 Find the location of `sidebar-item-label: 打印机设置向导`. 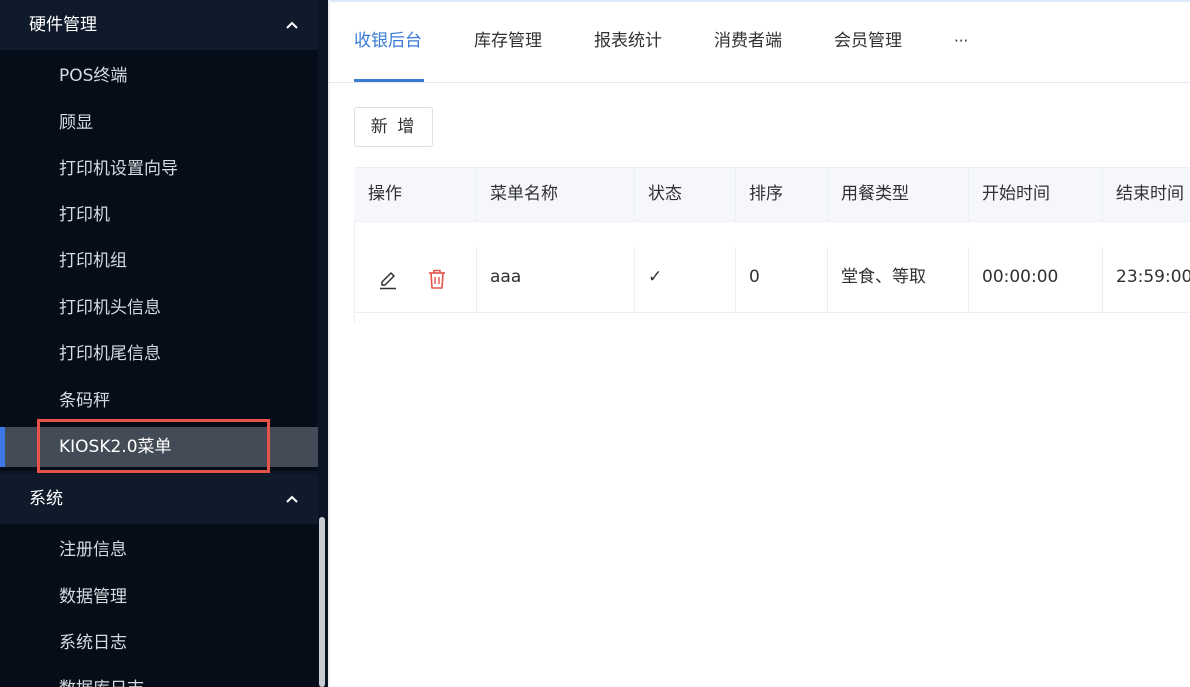

sidebar-item-label: 打印机设置向导 is located at coordinates (118, 169).